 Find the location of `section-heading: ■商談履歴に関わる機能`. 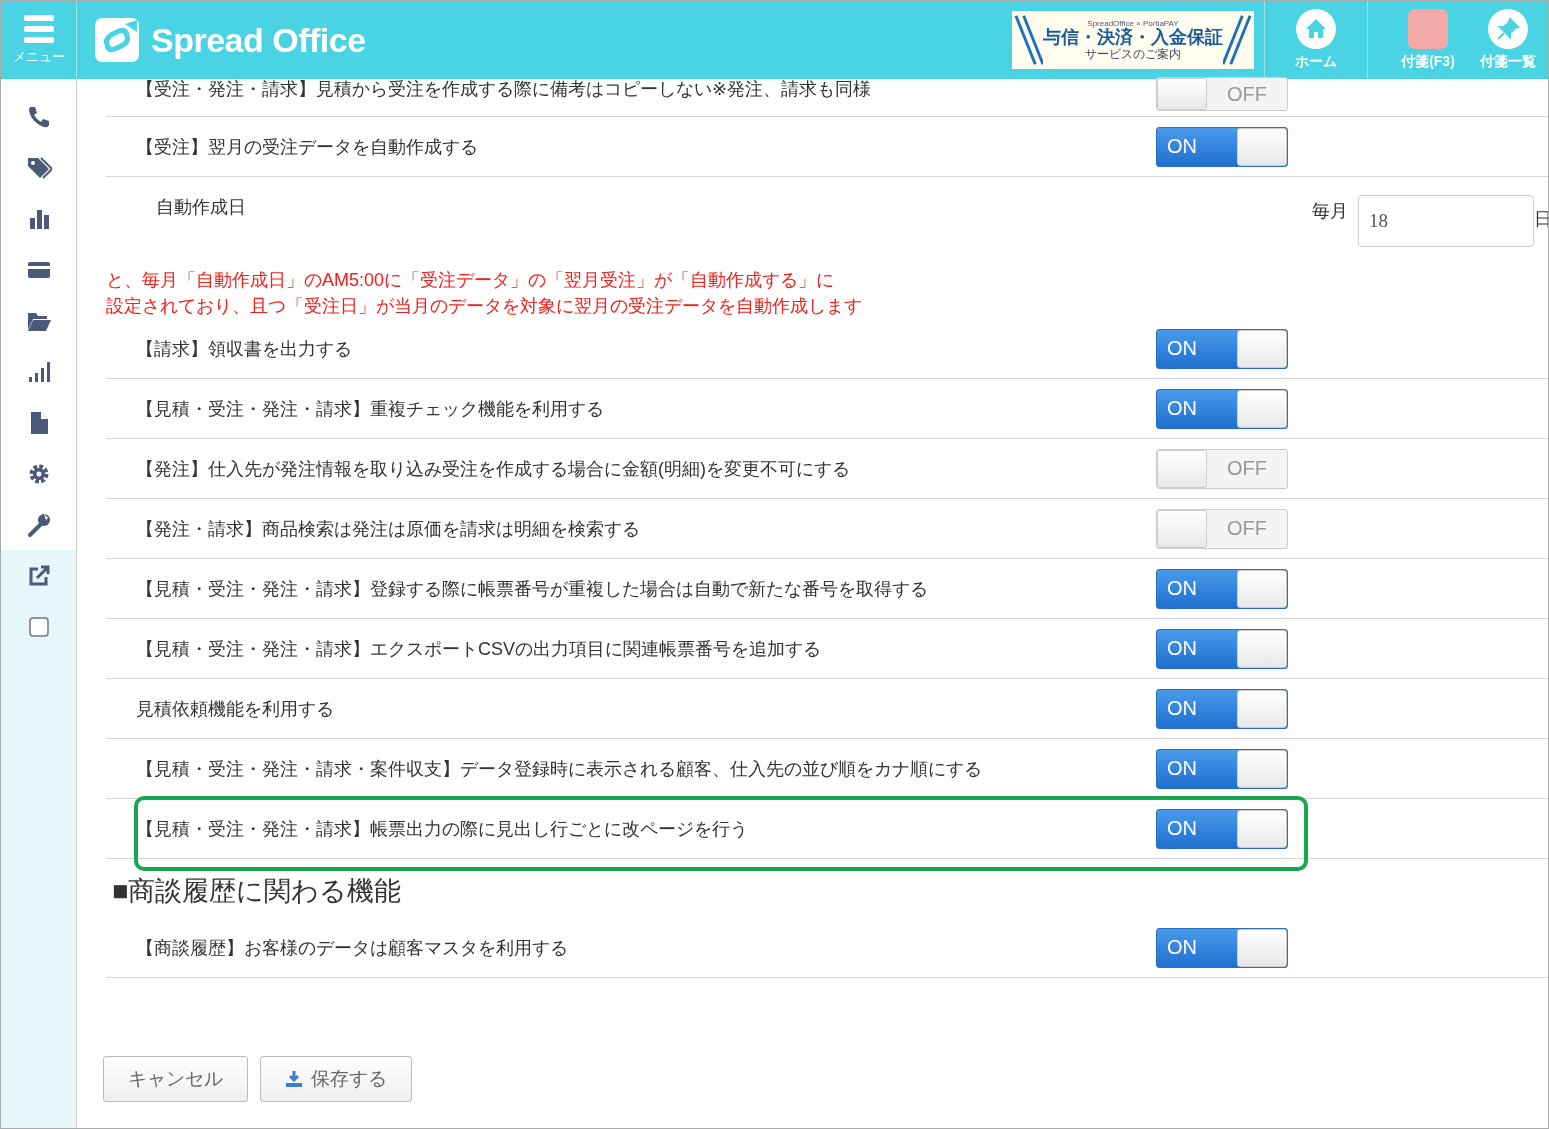

section-heading: ■商談履歴に関わる機能 is located at coordinates (257, 891).